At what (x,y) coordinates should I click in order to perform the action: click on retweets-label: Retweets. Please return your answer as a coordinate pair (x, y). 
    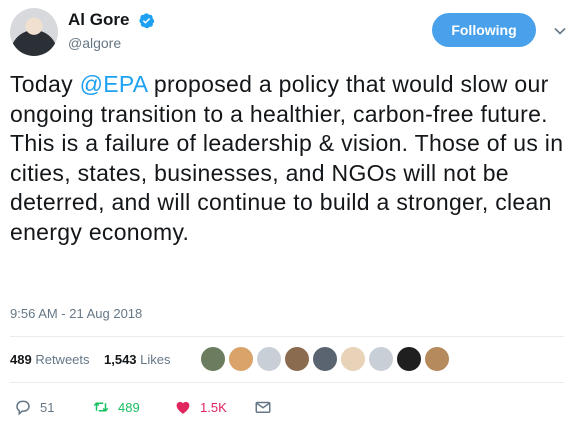
    Looking at the image, I should click on (62, 359).